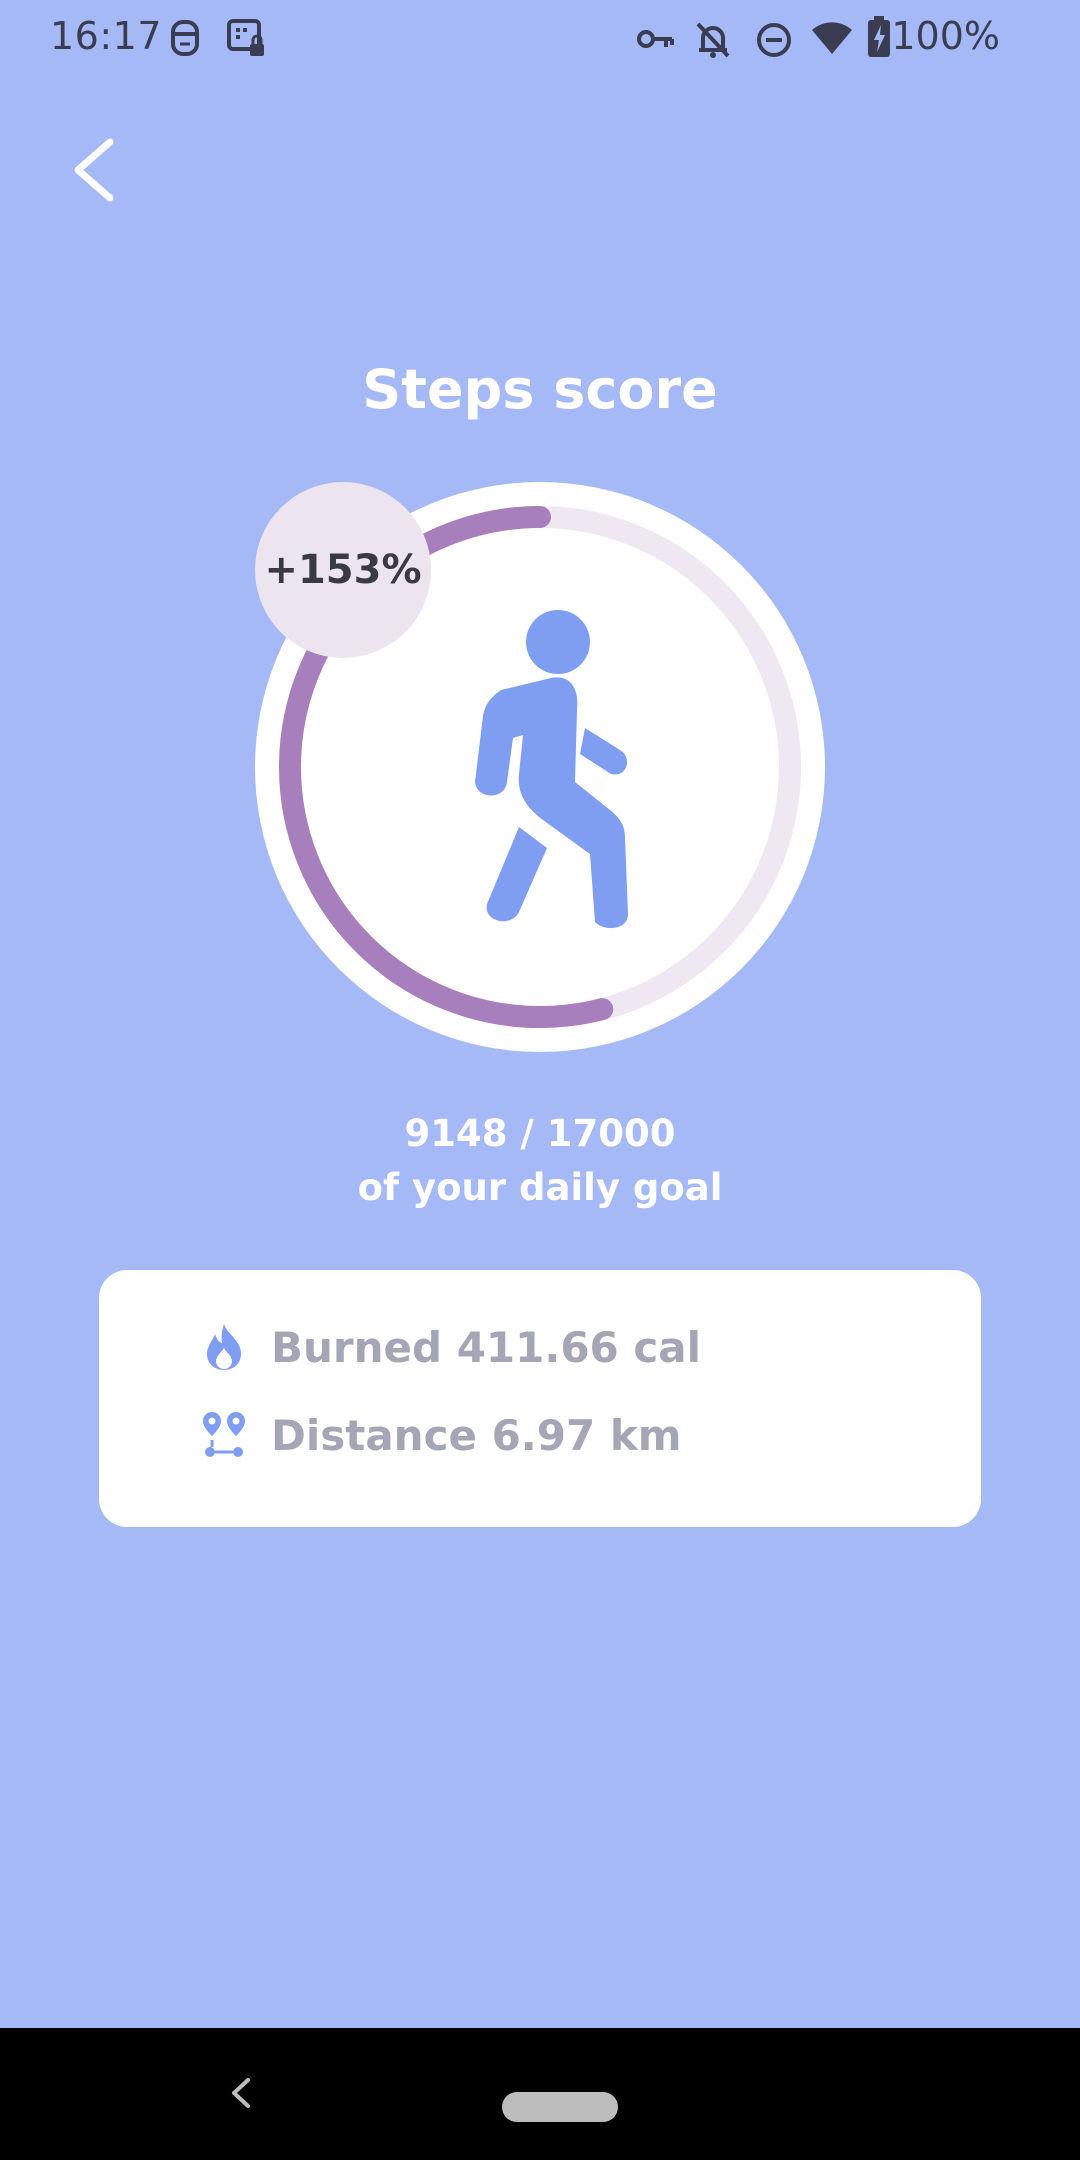  Describe the element at coordinates (106, 36) in the screenshot. I see `status-time: 16:17` at that location.